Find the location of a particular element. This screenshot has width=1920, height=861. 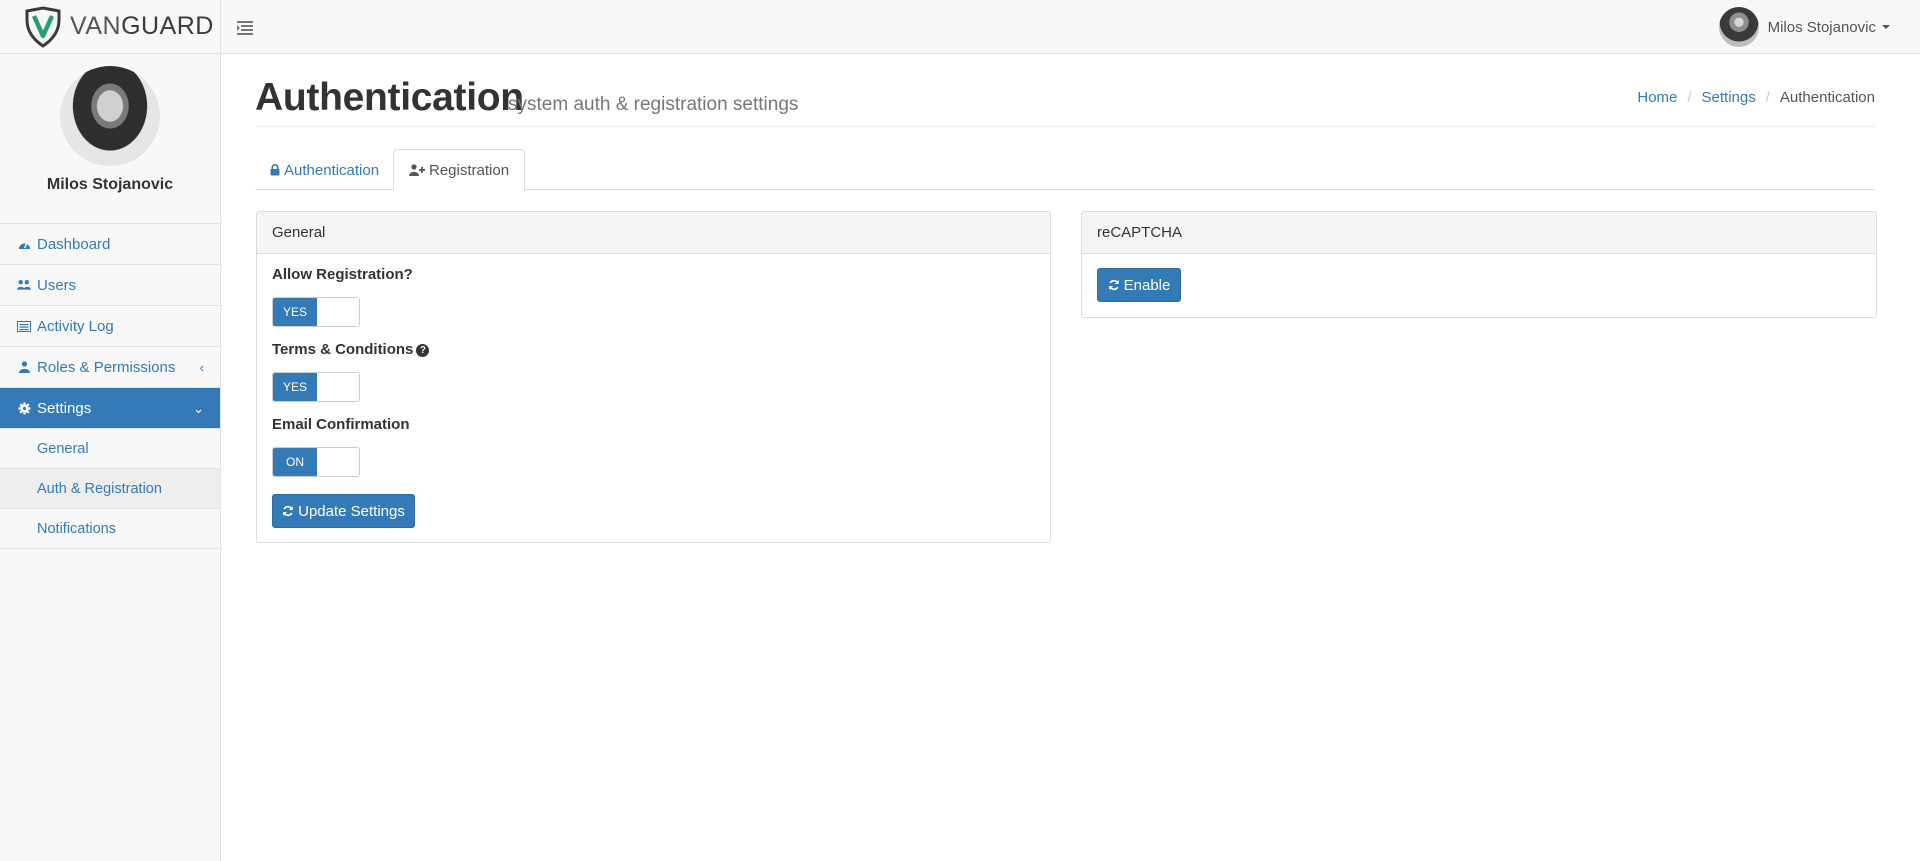

sidebar-item-users: Users is located at coordinates (110, 285).